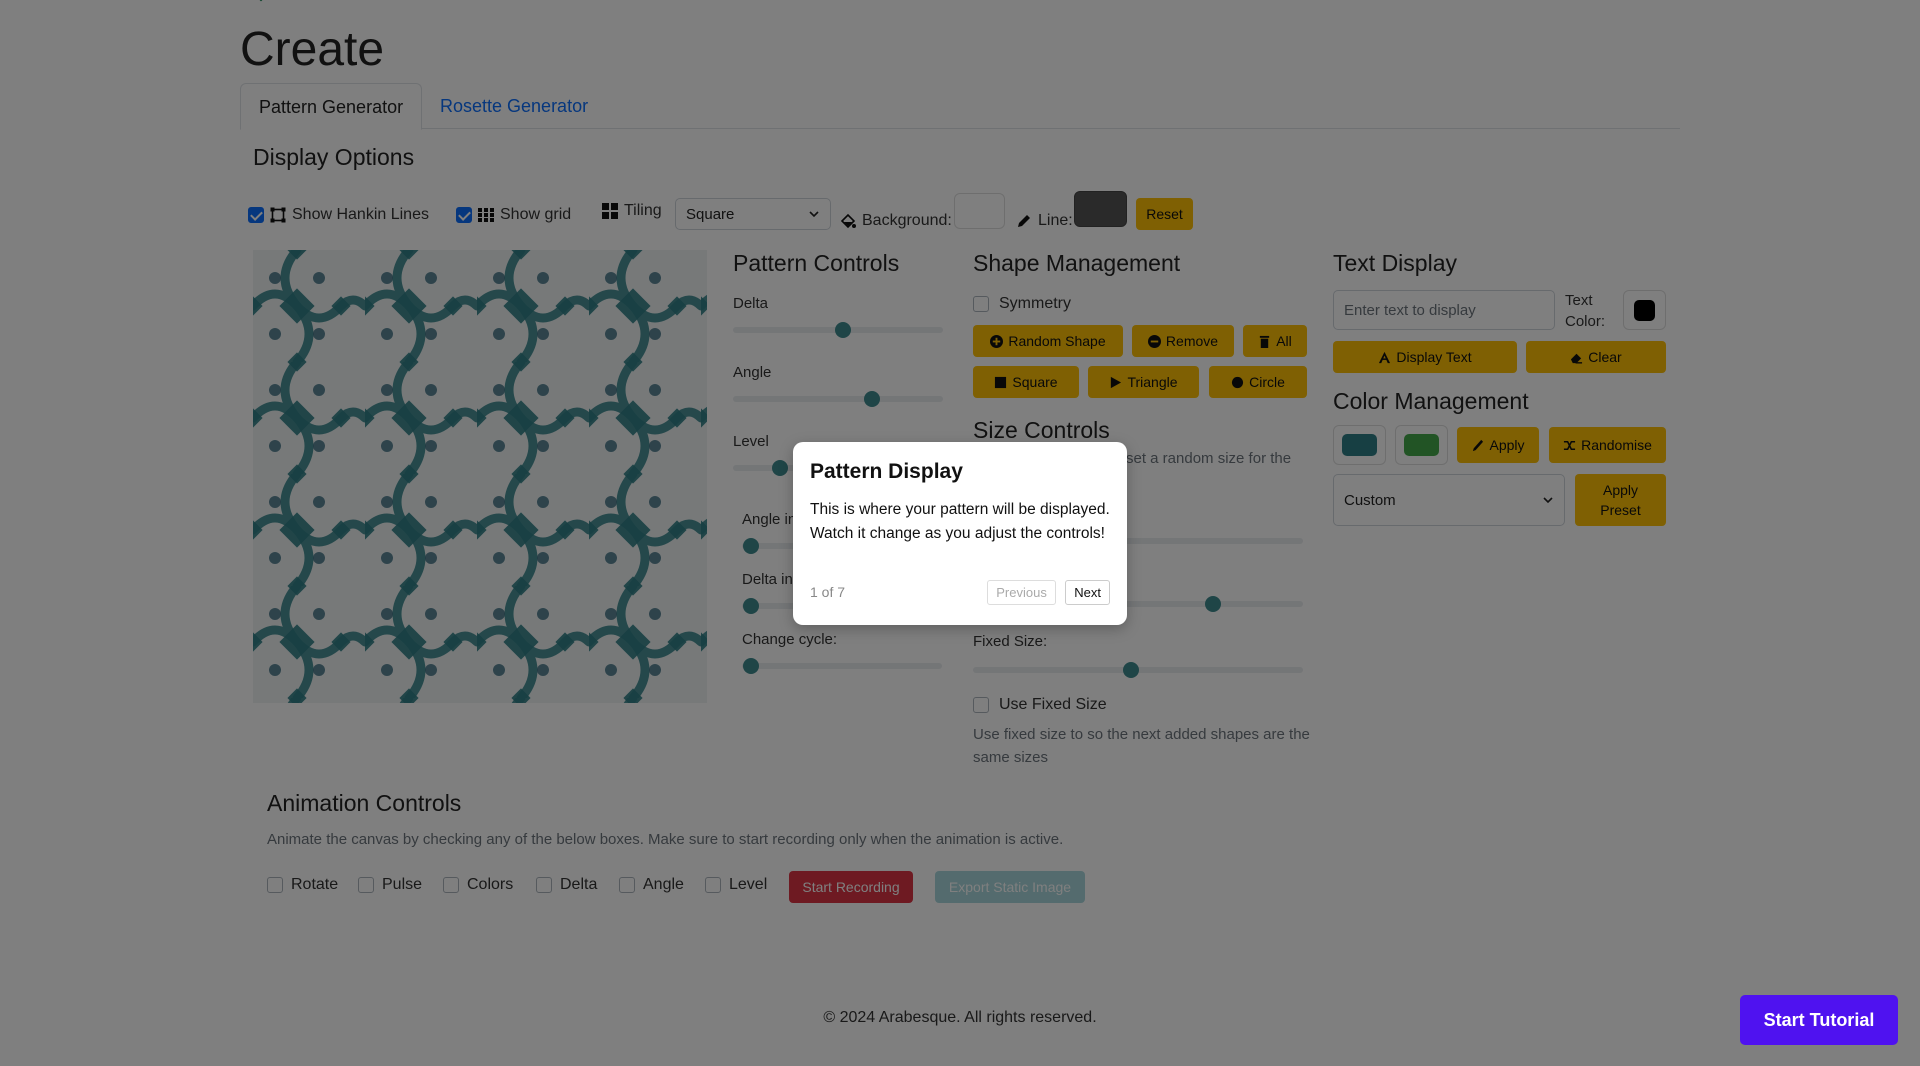  I want to click on tutorial-previous-button: Previous, so click(1021, 592).